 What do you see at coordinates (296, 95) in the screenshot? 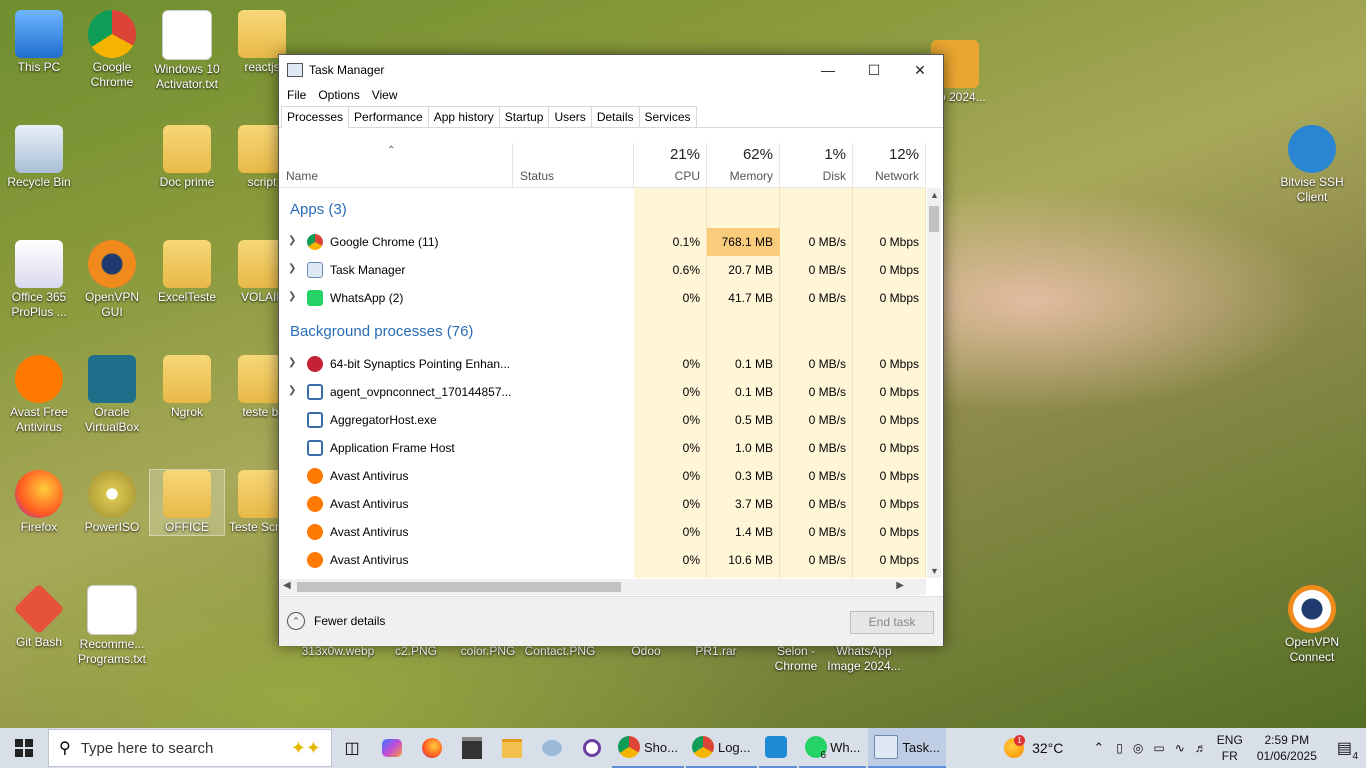
I see `menu-file: File` at bounding box center [296, 95].